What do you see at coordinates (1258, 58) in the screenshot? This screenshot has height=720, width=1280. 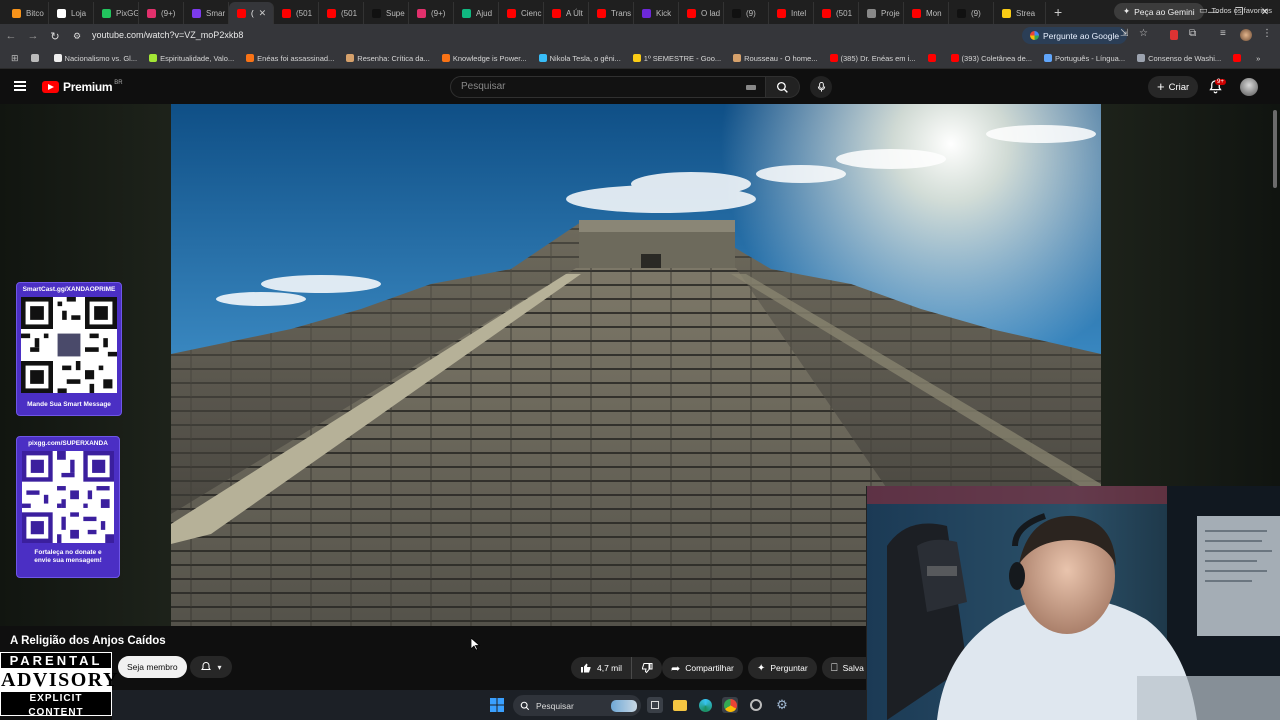 I see `more-bookmarks-icon: »` at bounding box center [1258, 58].